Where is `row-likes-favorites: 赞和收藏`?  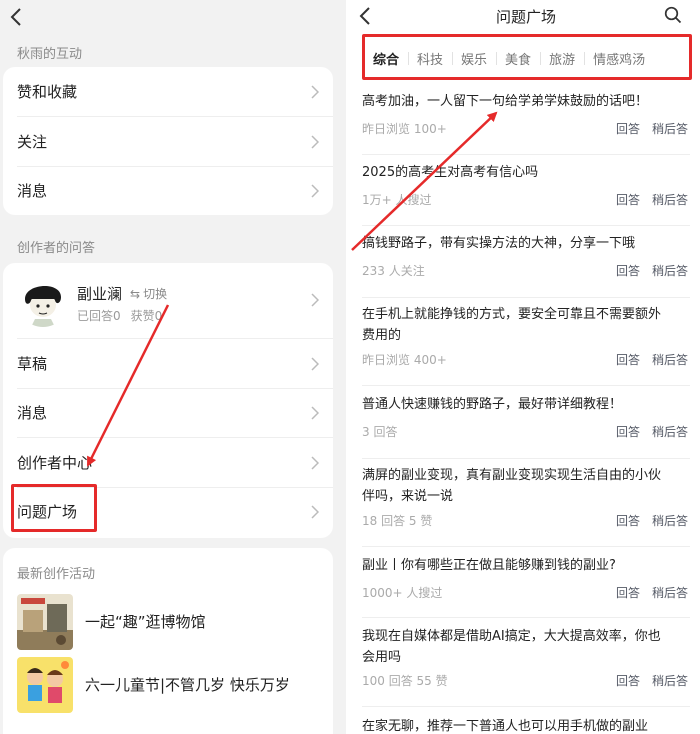
row-likes-favorites: 赞和收藏 is located at coordinates (168, 91).